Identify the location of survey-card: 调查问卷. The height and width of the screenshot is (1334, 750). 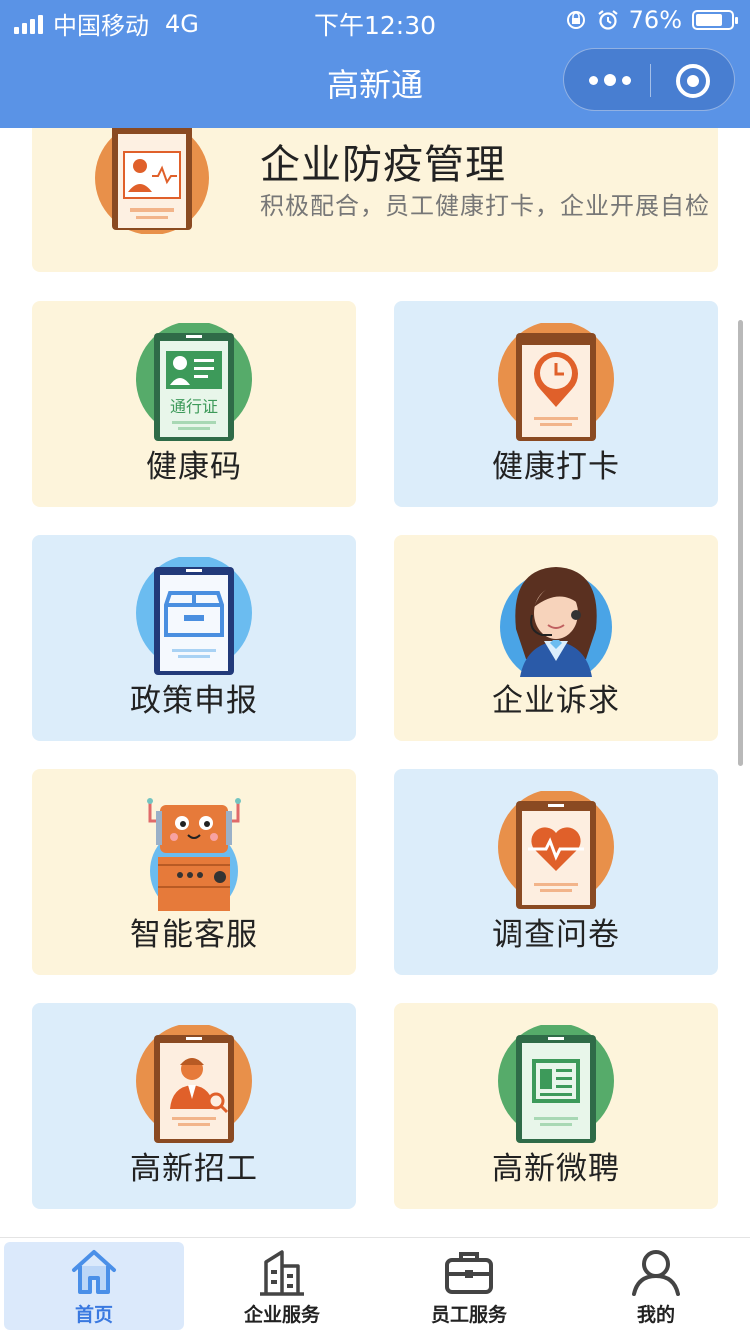
(556, 872).